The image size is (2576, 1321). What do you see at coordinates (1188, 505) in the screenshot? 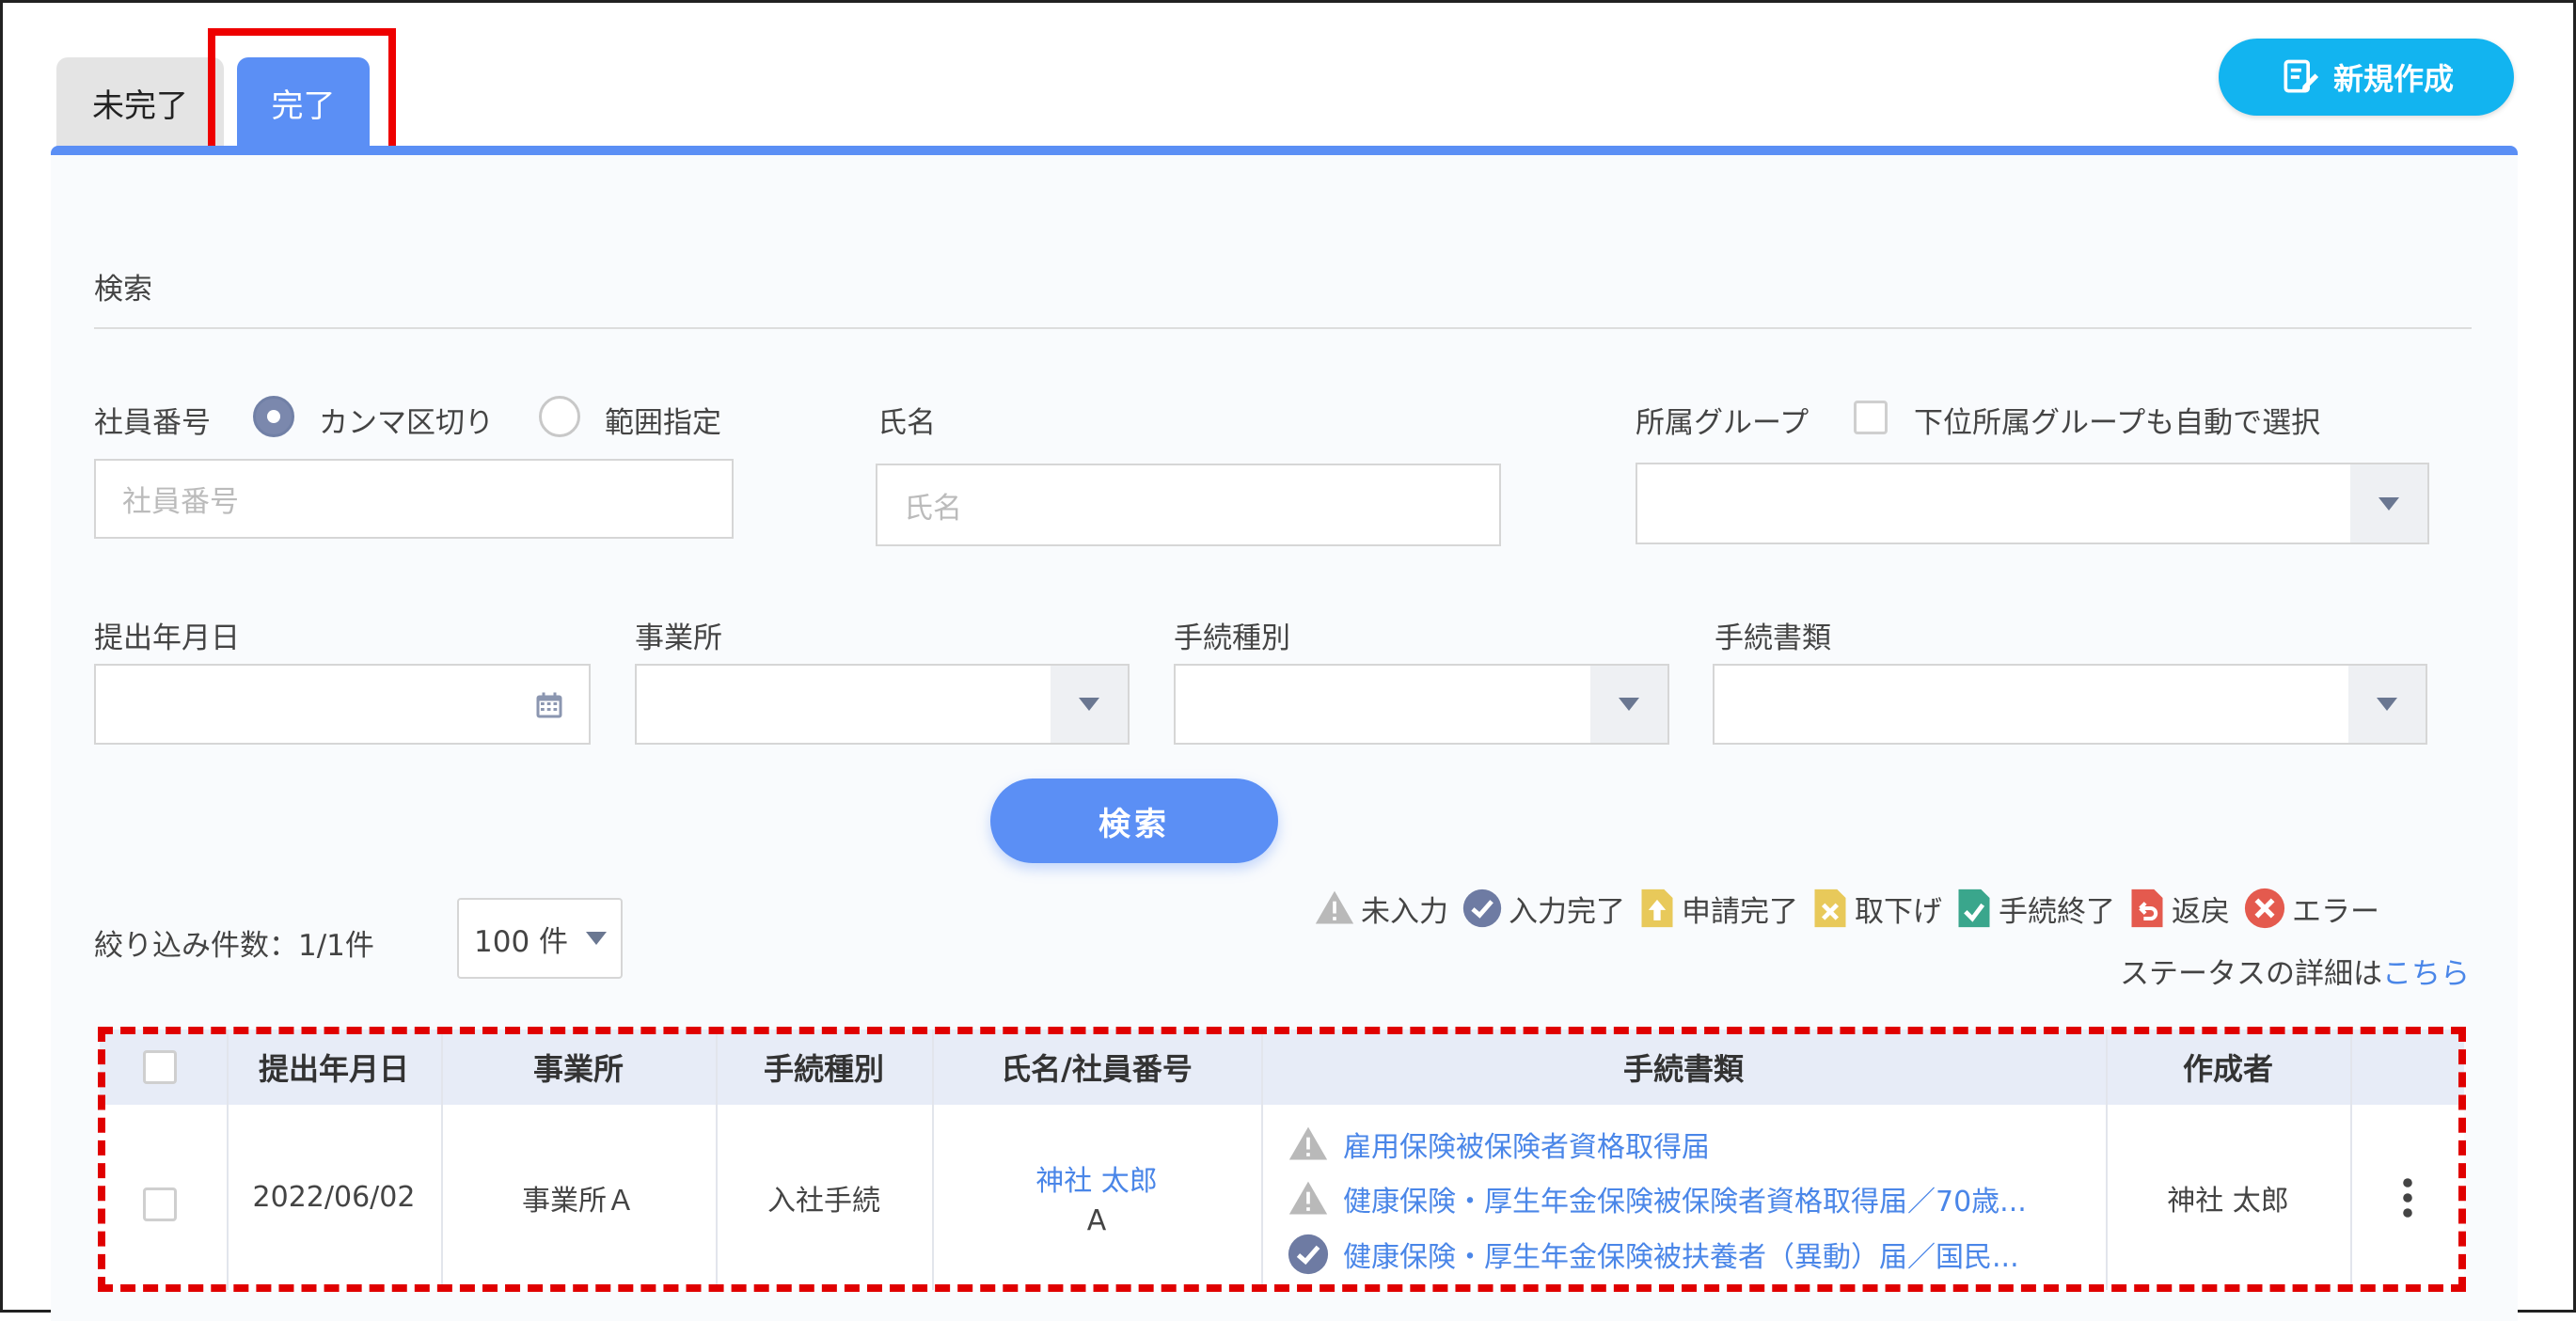
I see `name-input: 氏名` at bounding box center [1188, 505].